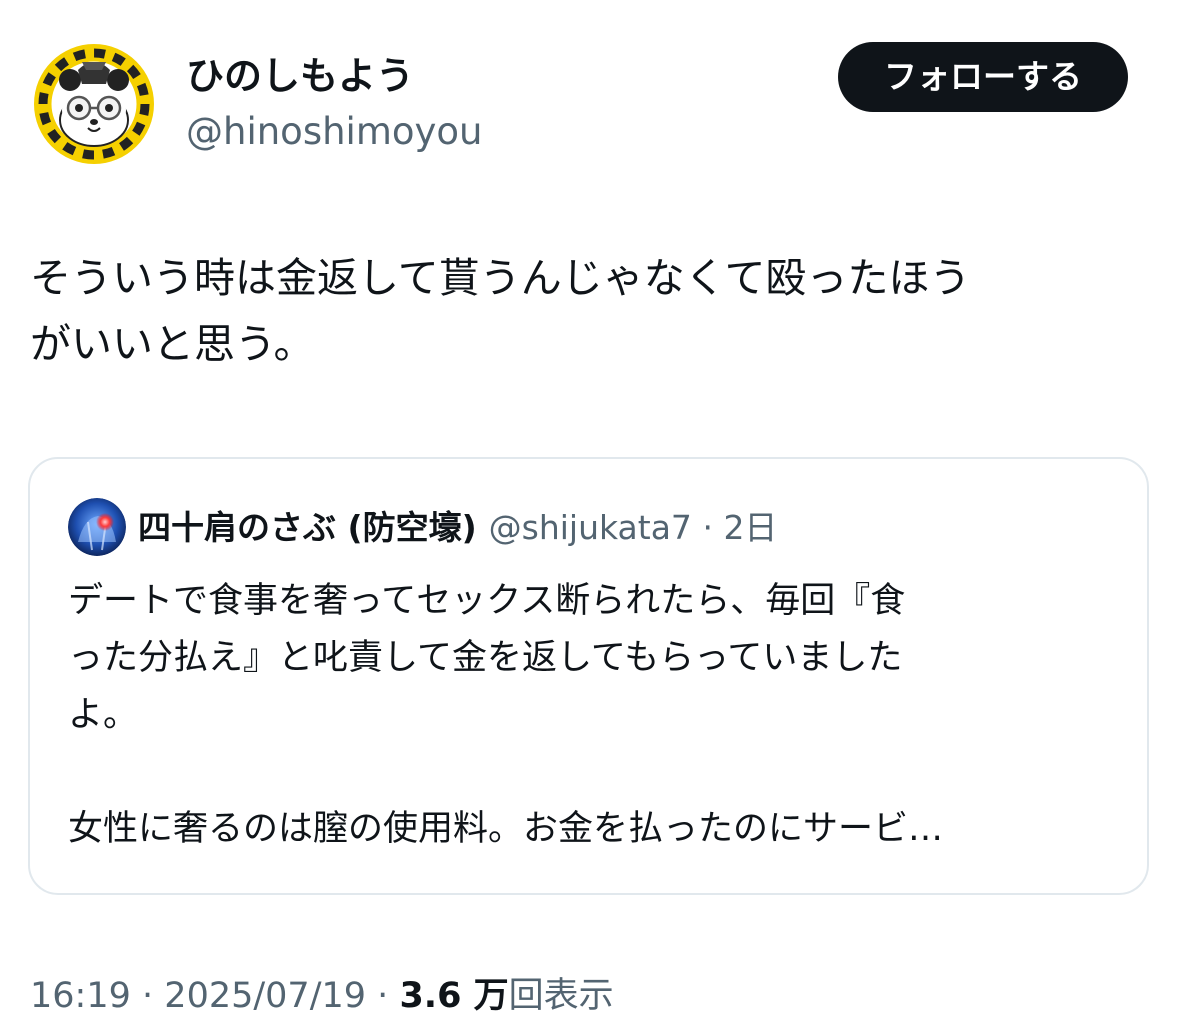  I want to click on quoted-author-display-name: 四十肩のさぶ (防空壕), so click(307, 527).